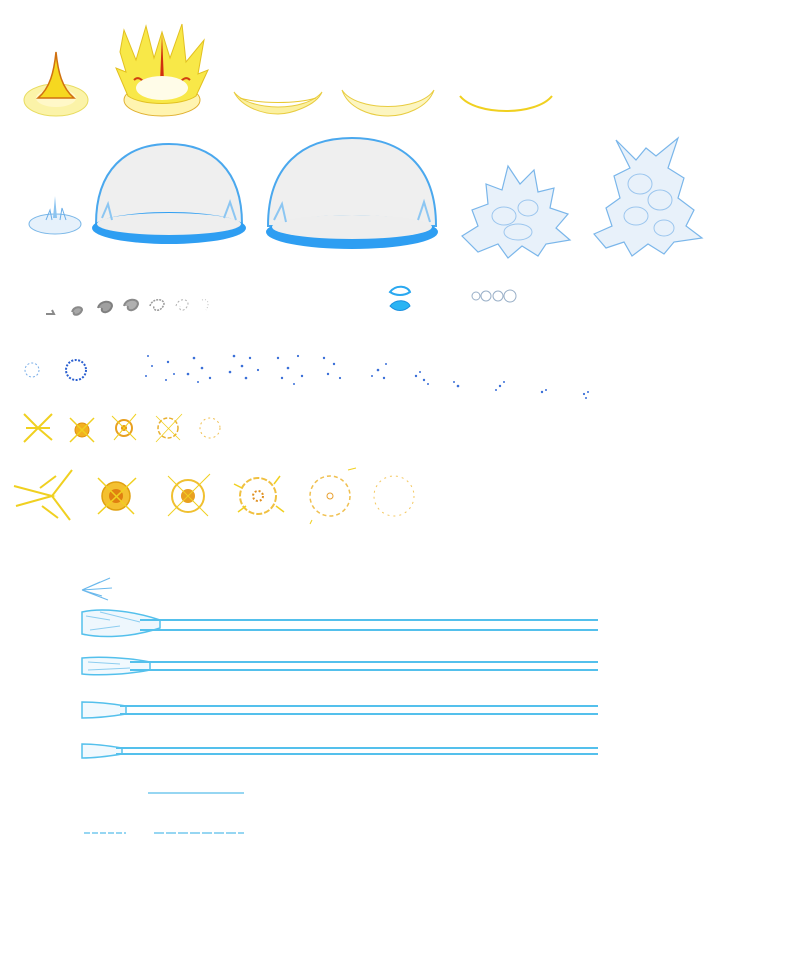 The image size is (800, 958). I want to click on small-impact-frames, so click(122, 428).